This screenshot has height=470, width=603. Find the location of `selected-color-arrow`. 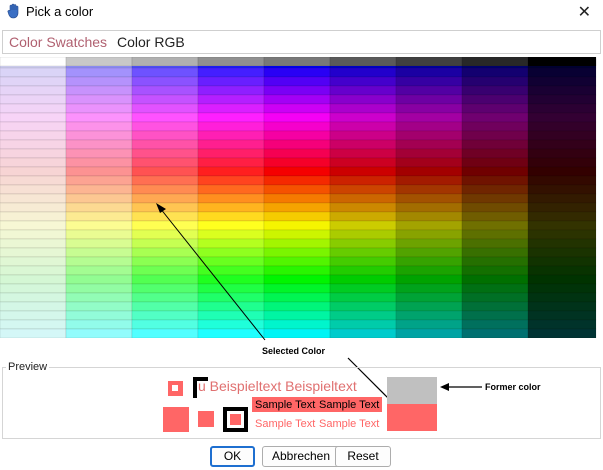

selected-color-arrow is located at coordinates (212, 274).